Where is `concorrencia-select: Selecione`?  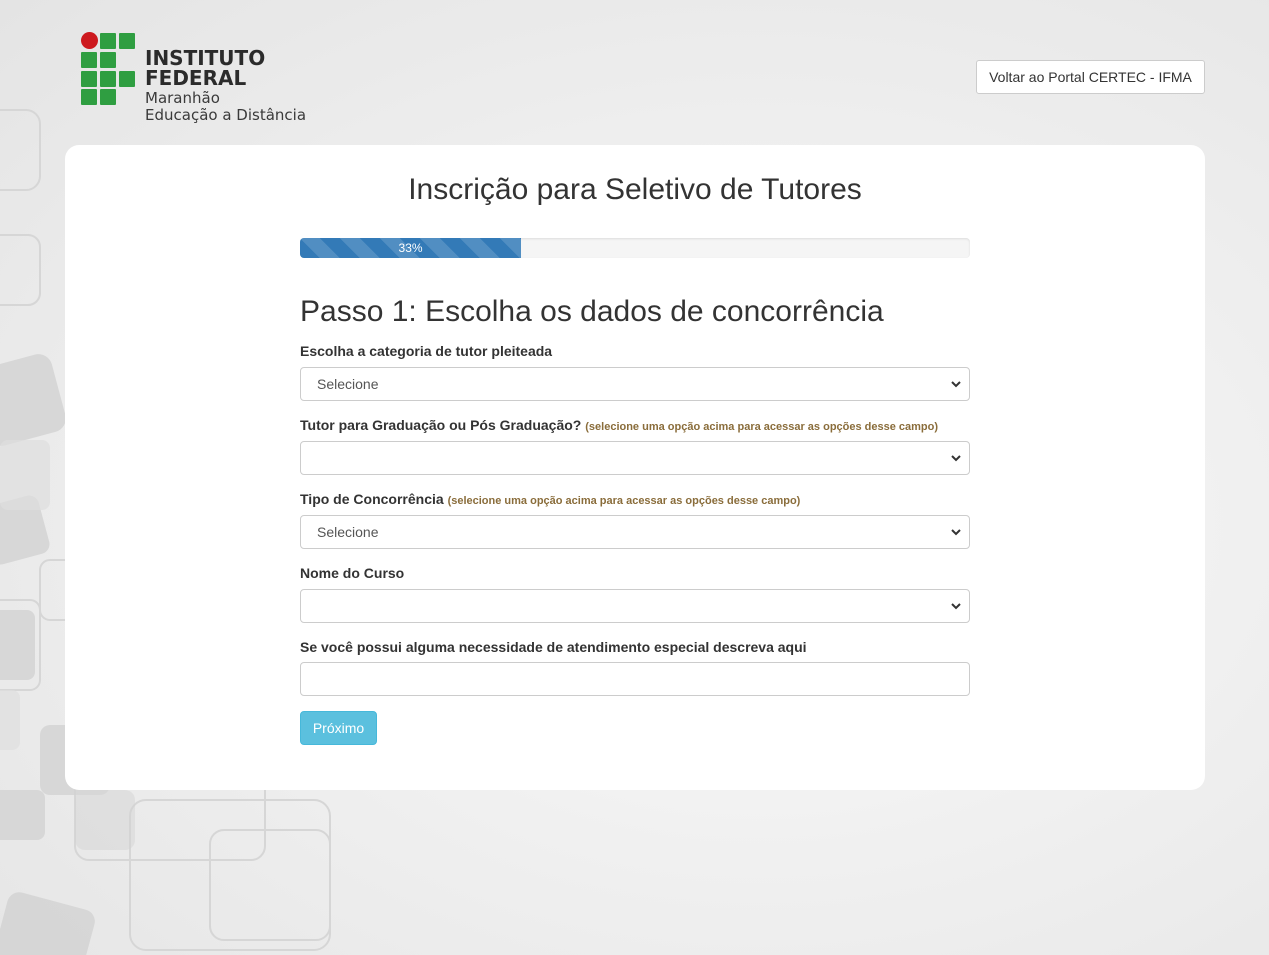
concorrencia-select: Selecione is located at coordinates (635, 532).